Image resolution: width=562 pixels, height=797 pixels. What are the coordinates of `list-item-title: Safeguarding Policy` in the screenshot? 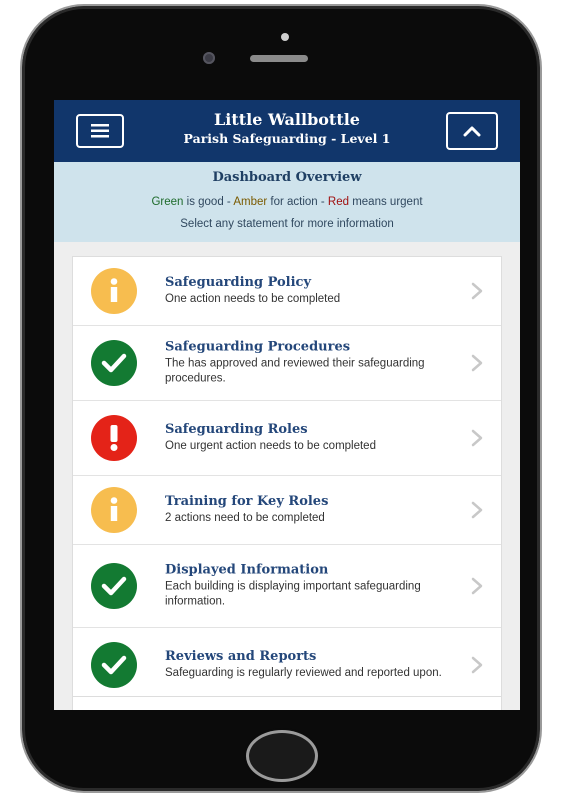 It's located at (238, 282).